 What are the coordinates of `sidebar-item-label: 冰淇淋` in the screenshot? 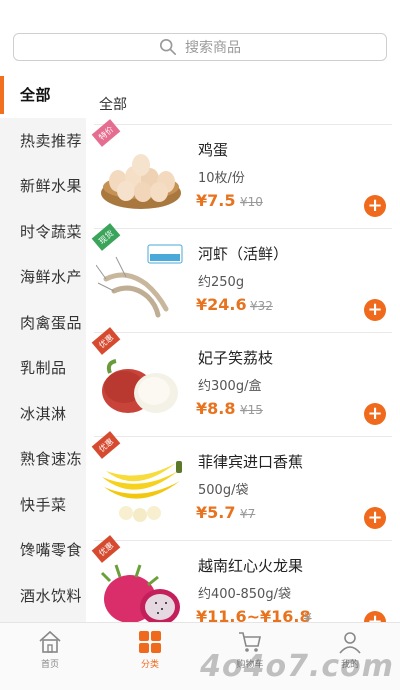 It's located at (43, 413).